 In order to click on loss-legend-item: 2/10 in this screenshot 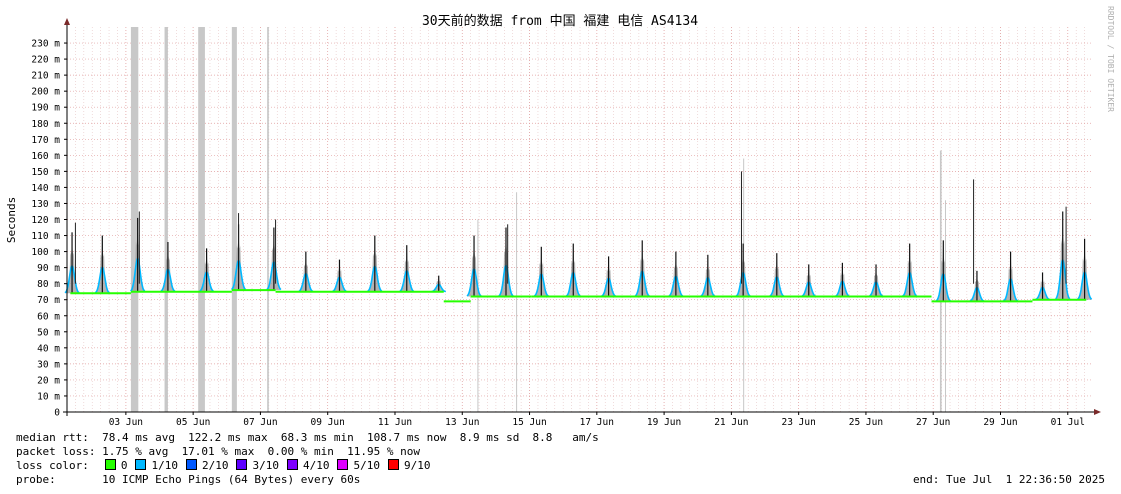, I will do `click(207, 465)`.